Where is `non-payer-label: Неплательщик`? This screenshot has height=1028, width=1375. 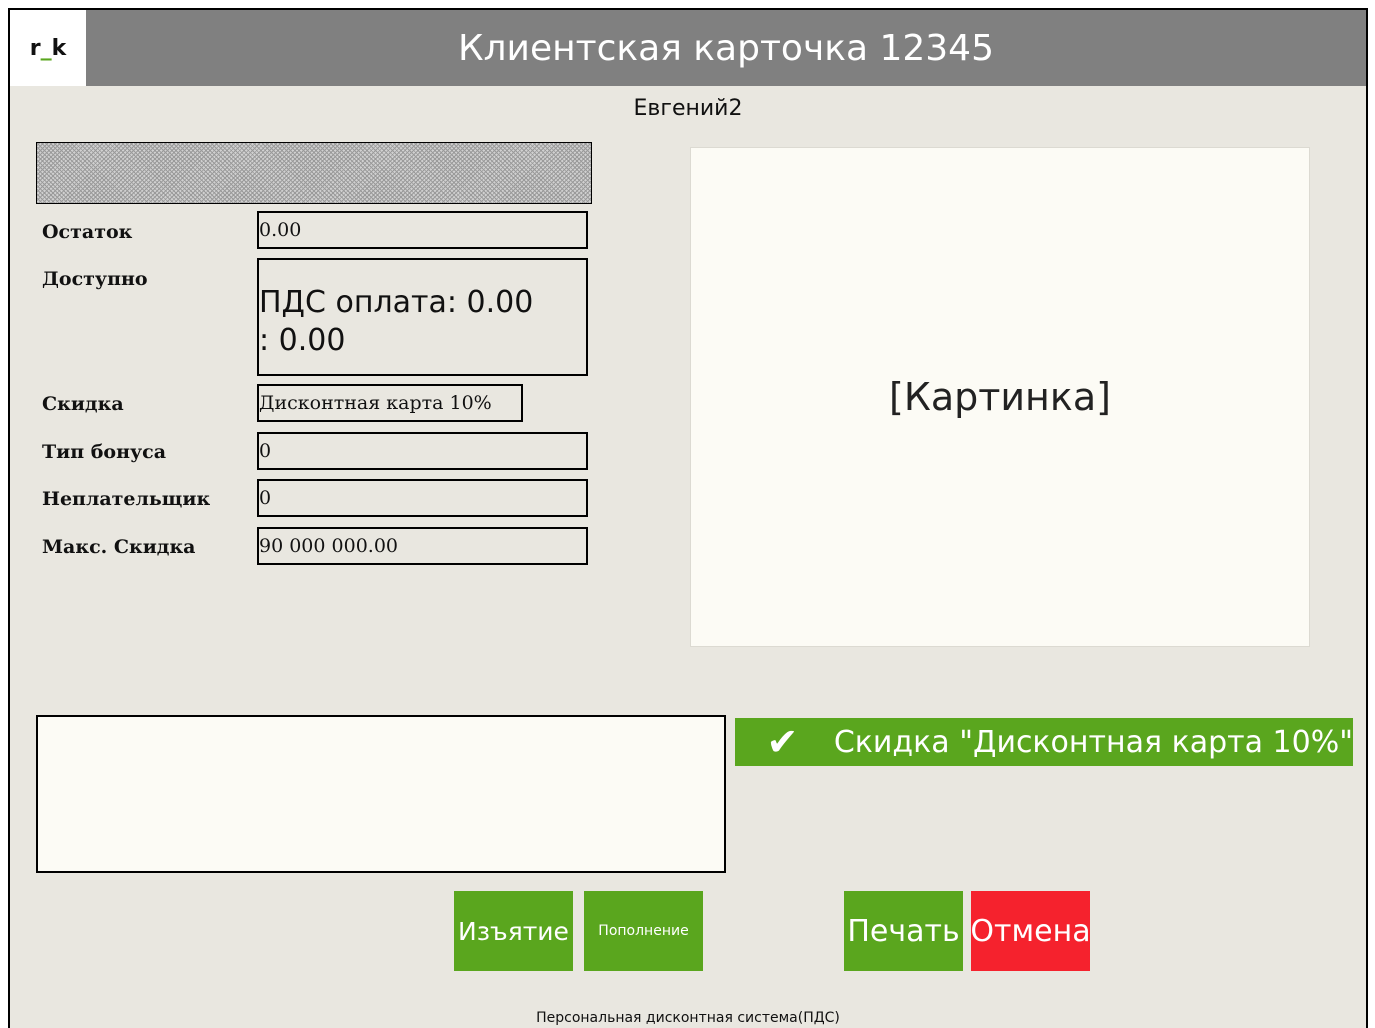
non-payer-label: Неплательщик is located at coordinates (126, 499).